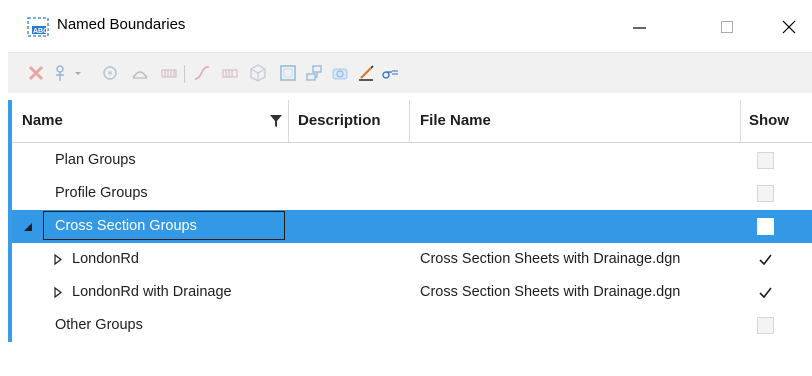 The width and height of the screenshot is (812, 376). I want to click on maximize-button, so click(727, 27).